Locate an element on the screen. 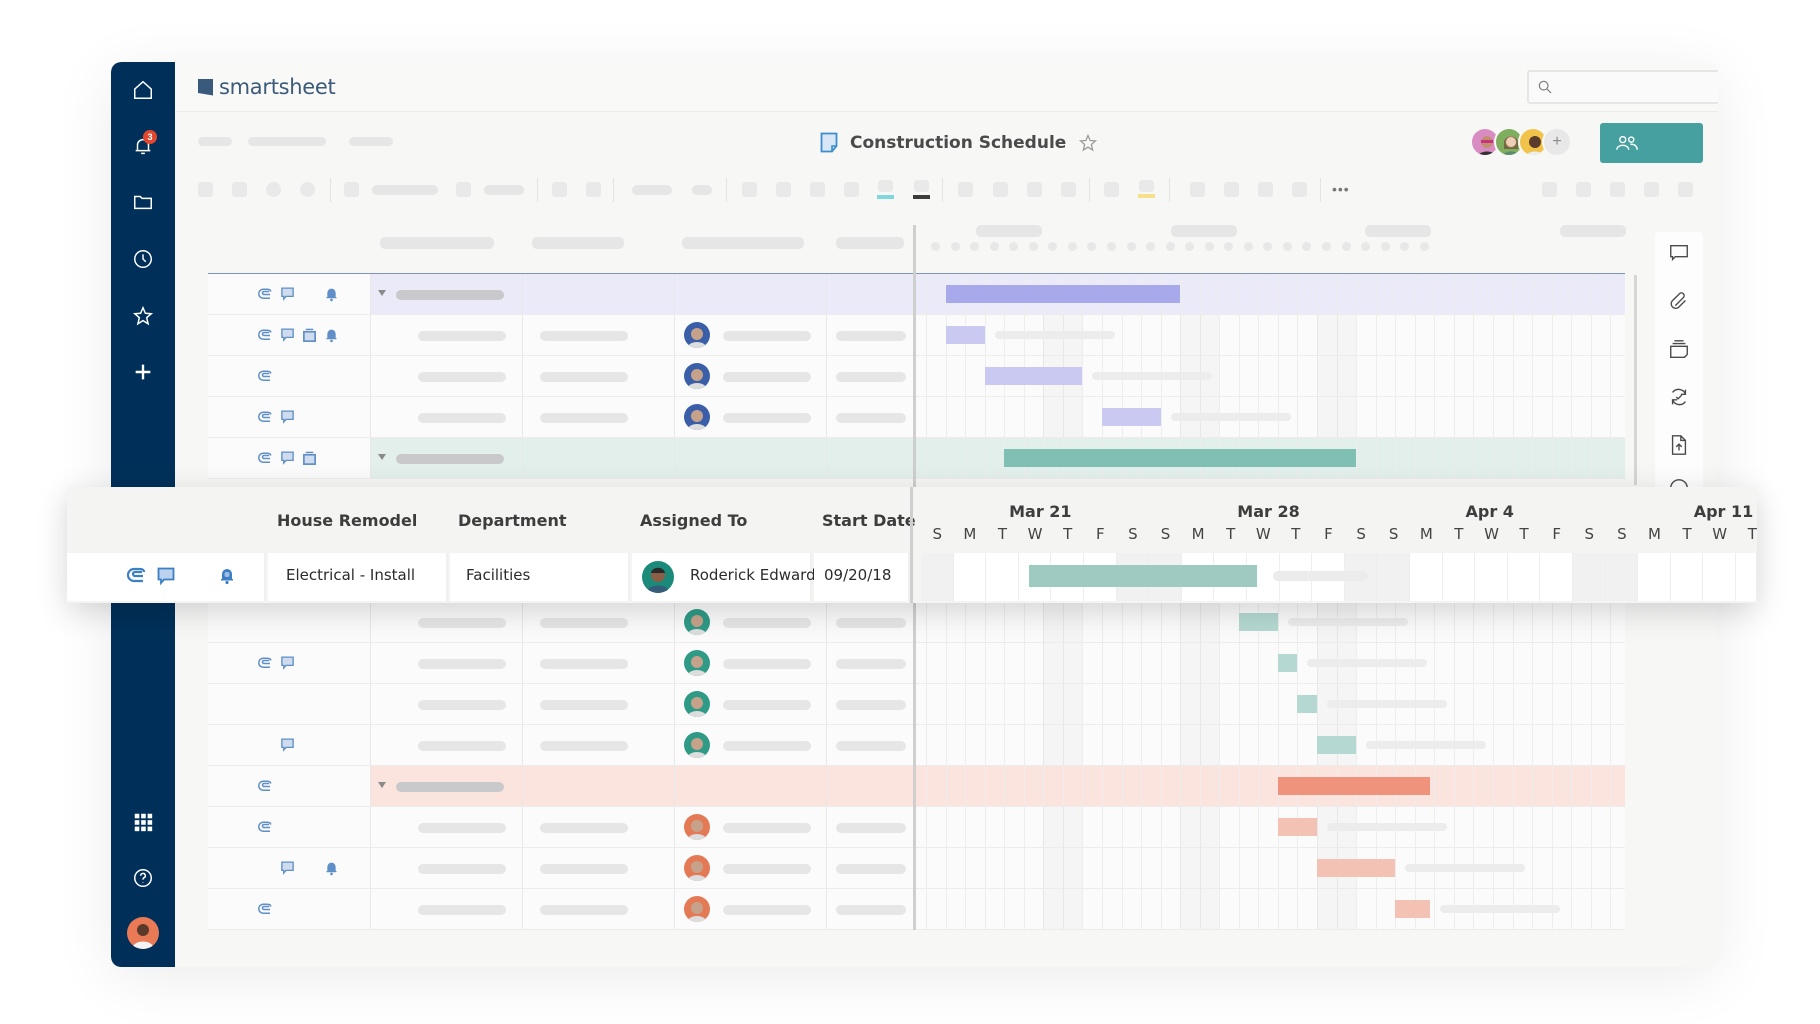  smartsheet-logo: smartsheet is located at coordinates (267, 87).